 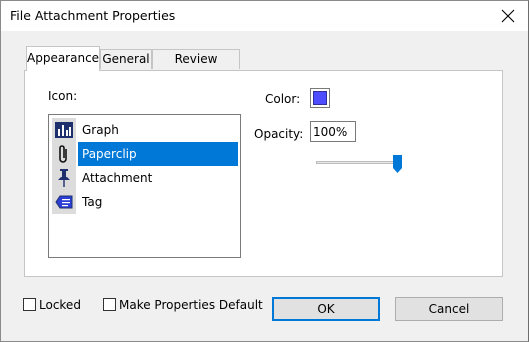 I want to click on tag-icon, so click(x=64, y=202).